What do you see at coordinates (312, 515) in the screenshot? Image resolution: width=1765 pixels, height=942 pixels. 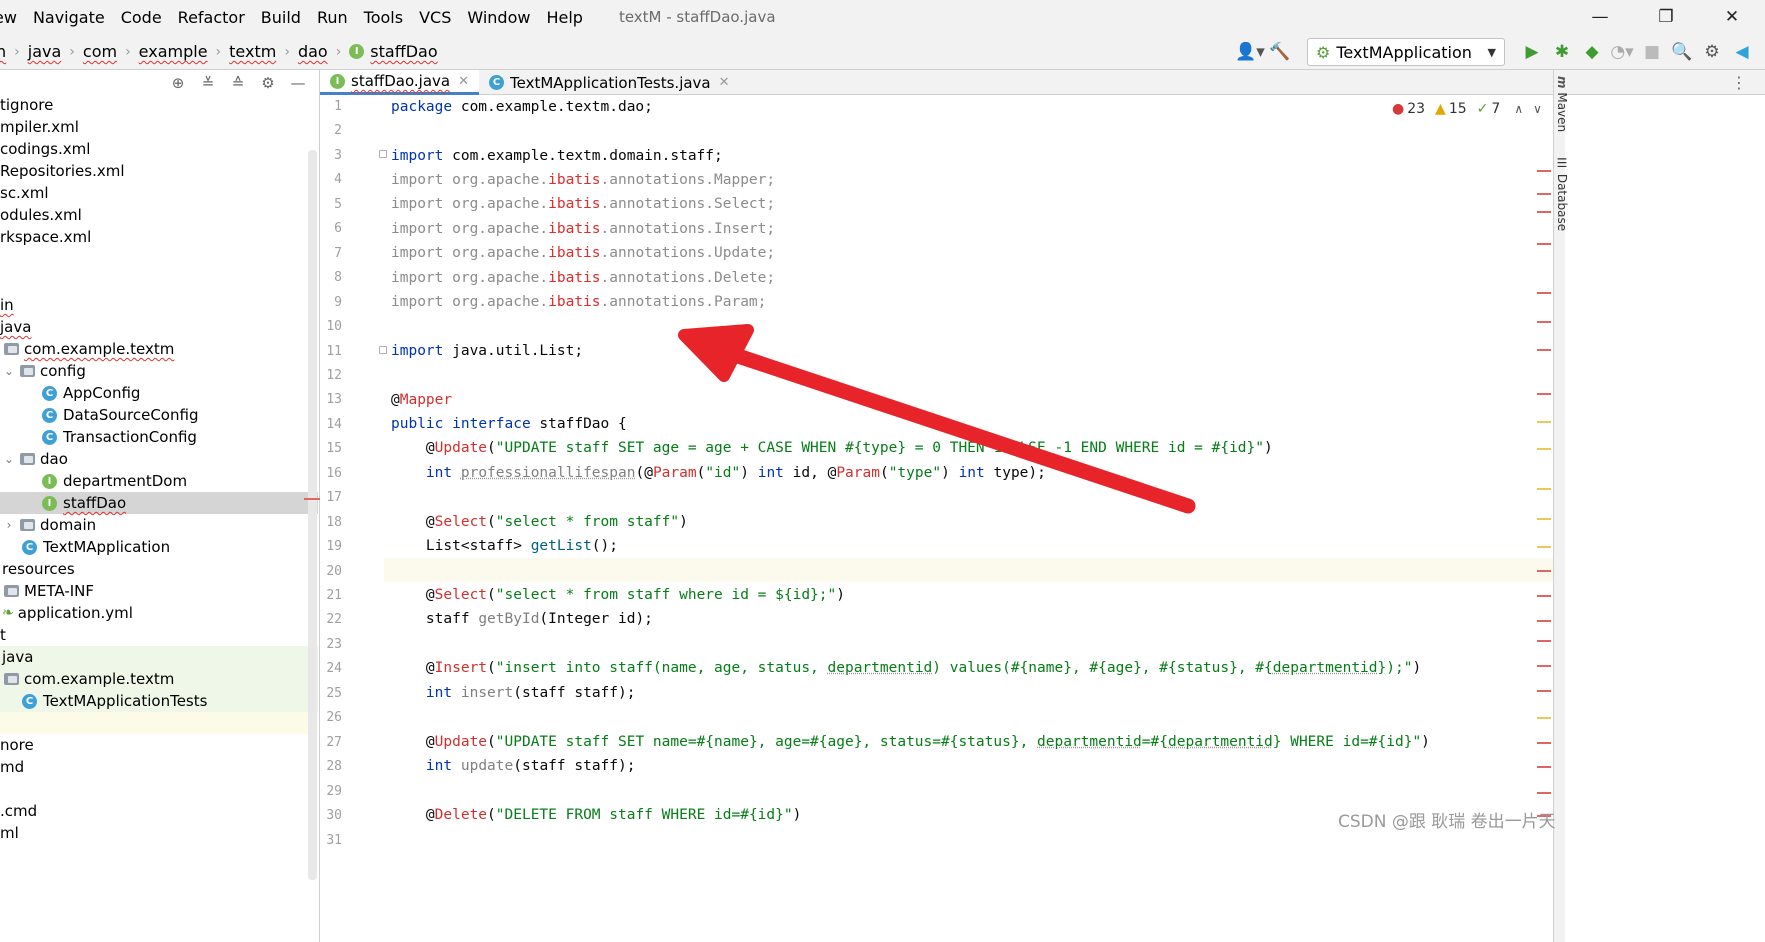 I see `project-scrollbar` at bounding box center [312, 515].